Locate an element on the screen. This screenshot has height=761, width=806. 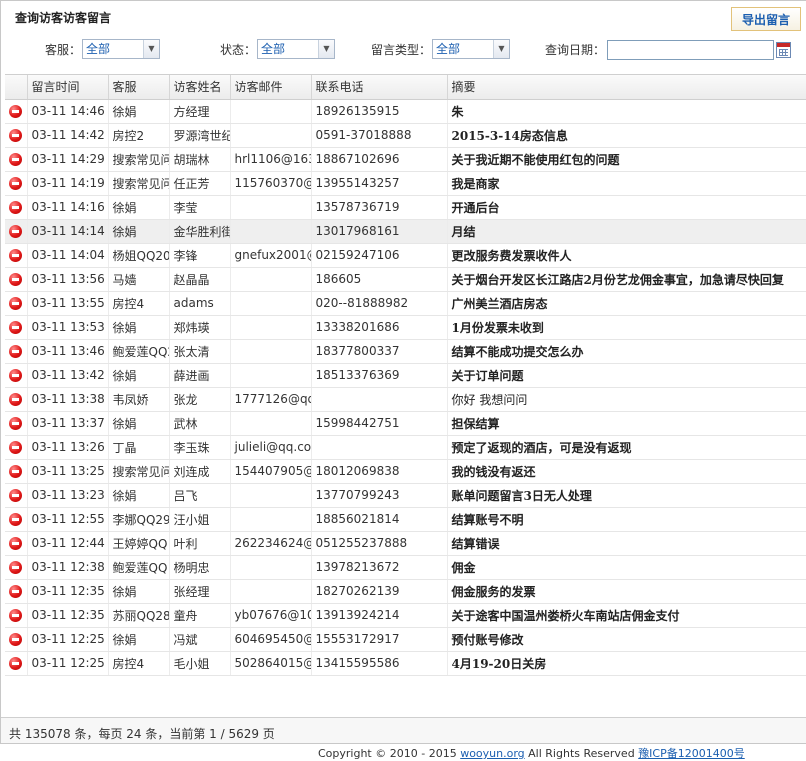
column-header-time: 留言时间 is located at coordinates (68, 87).